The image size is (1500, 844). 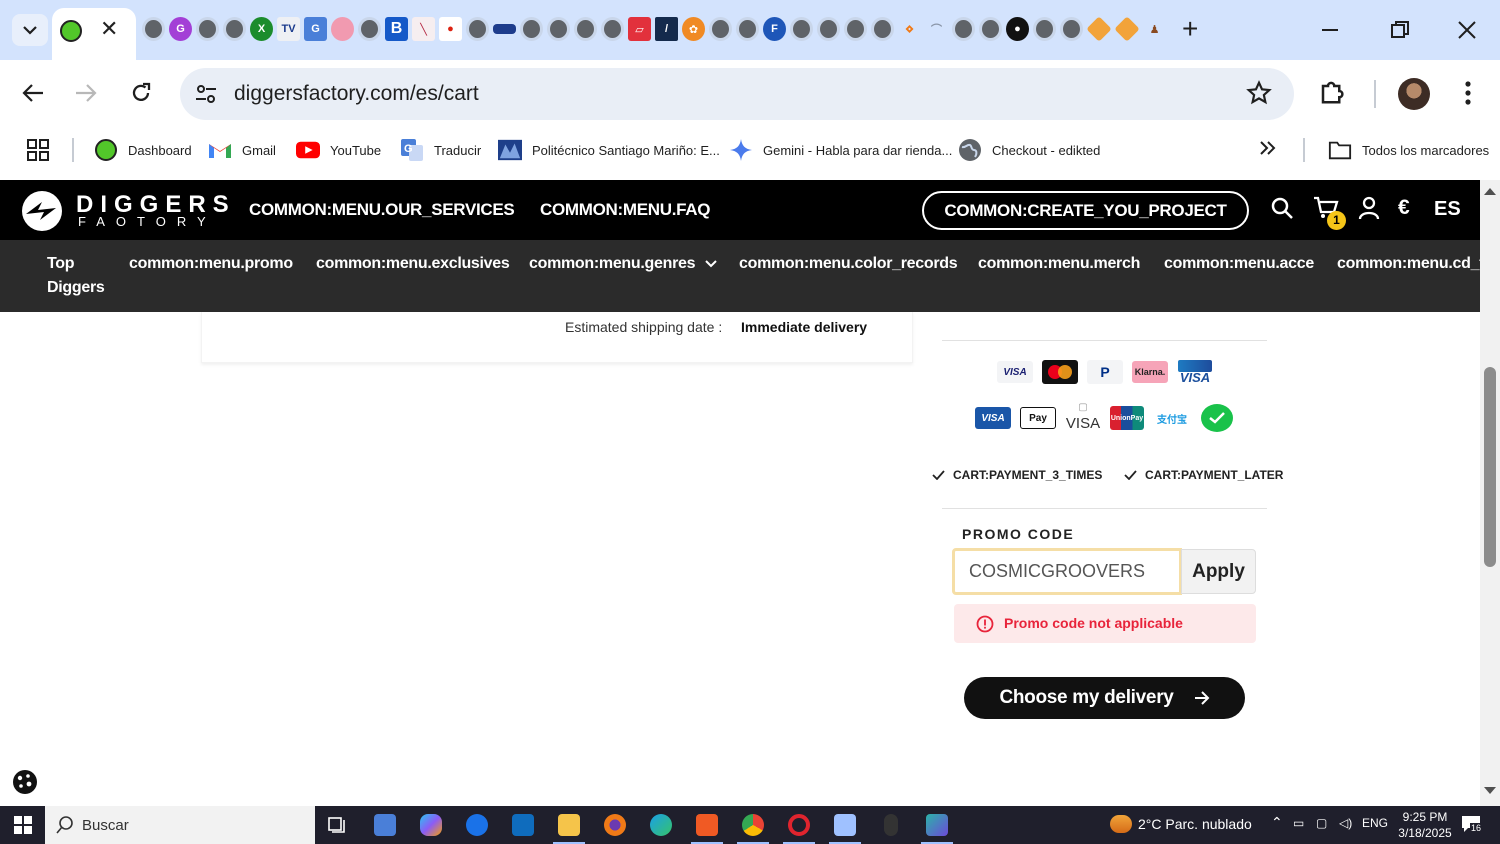 I want to click on active-tab: ✕, so click(x=94, y=34).